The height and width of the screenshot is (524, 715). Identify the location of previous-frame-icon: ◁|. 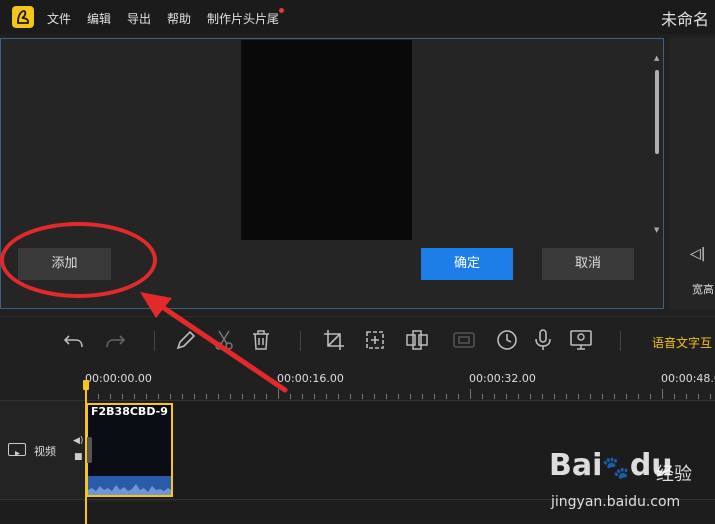
(697, 254).